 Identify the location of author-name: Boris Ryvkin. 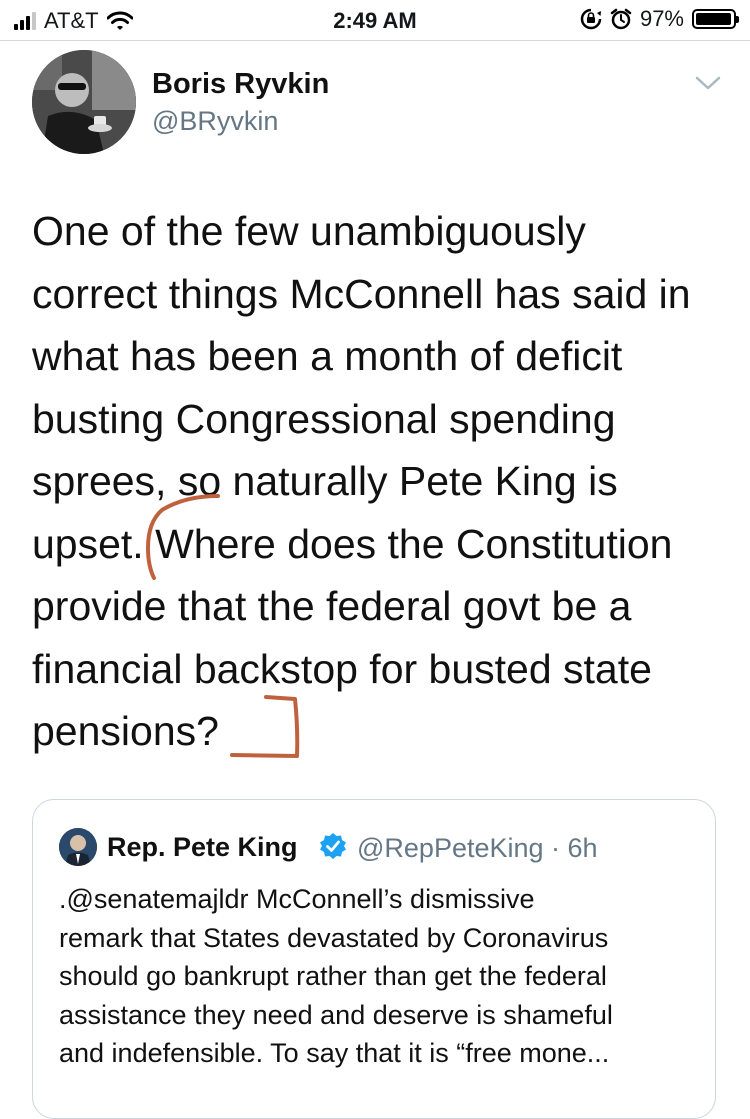
(240, 84).